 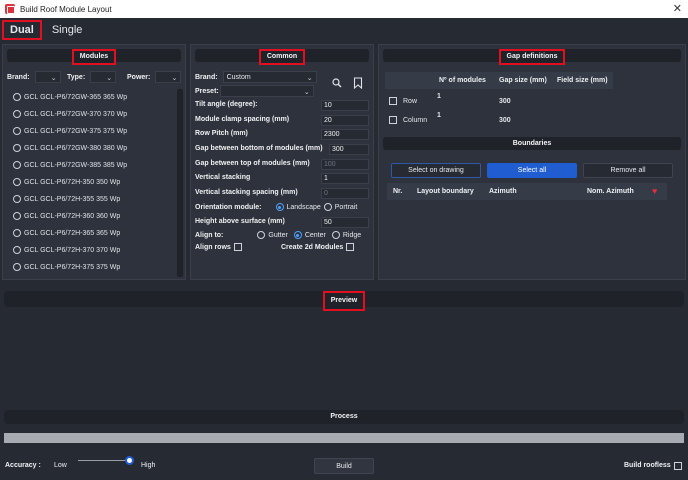 I want to click on module-name: GCL GCL-P6/72H-370 370 Wp, so click(x=72, y=250).